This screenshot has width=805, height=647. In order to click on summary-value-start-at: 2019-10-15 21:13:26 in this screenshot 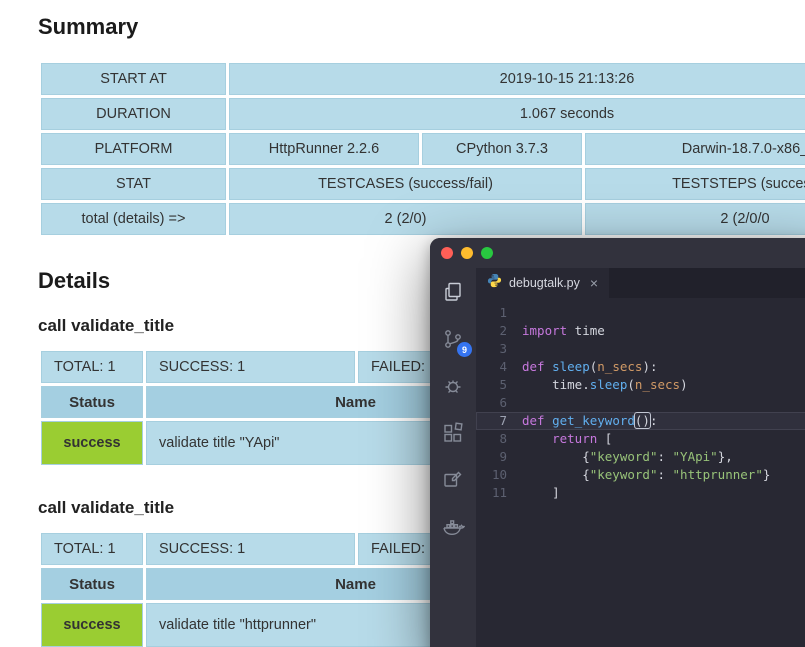, I will do `click(517, 79)`.